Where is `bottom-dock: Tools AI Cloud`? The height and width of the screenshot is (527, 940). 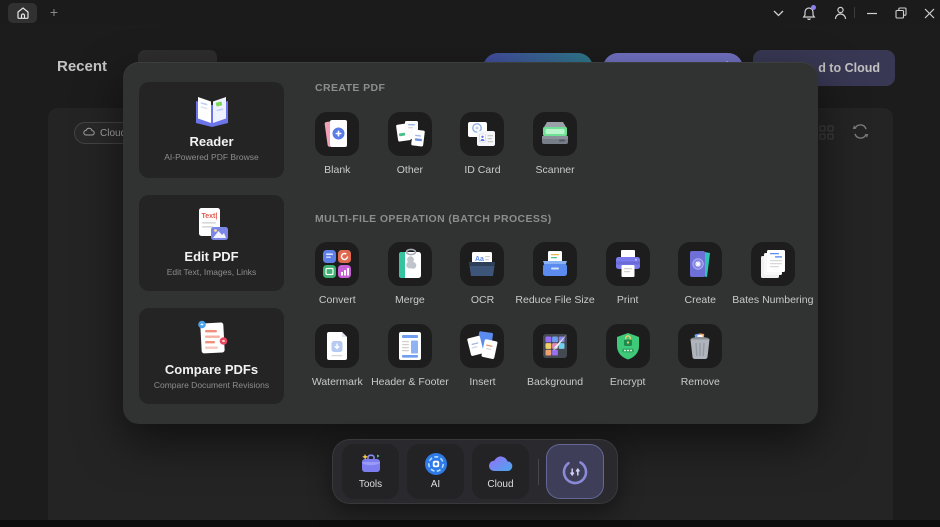 bottom-dock: Tools AI Cloud is located at coordinates (475, 471).